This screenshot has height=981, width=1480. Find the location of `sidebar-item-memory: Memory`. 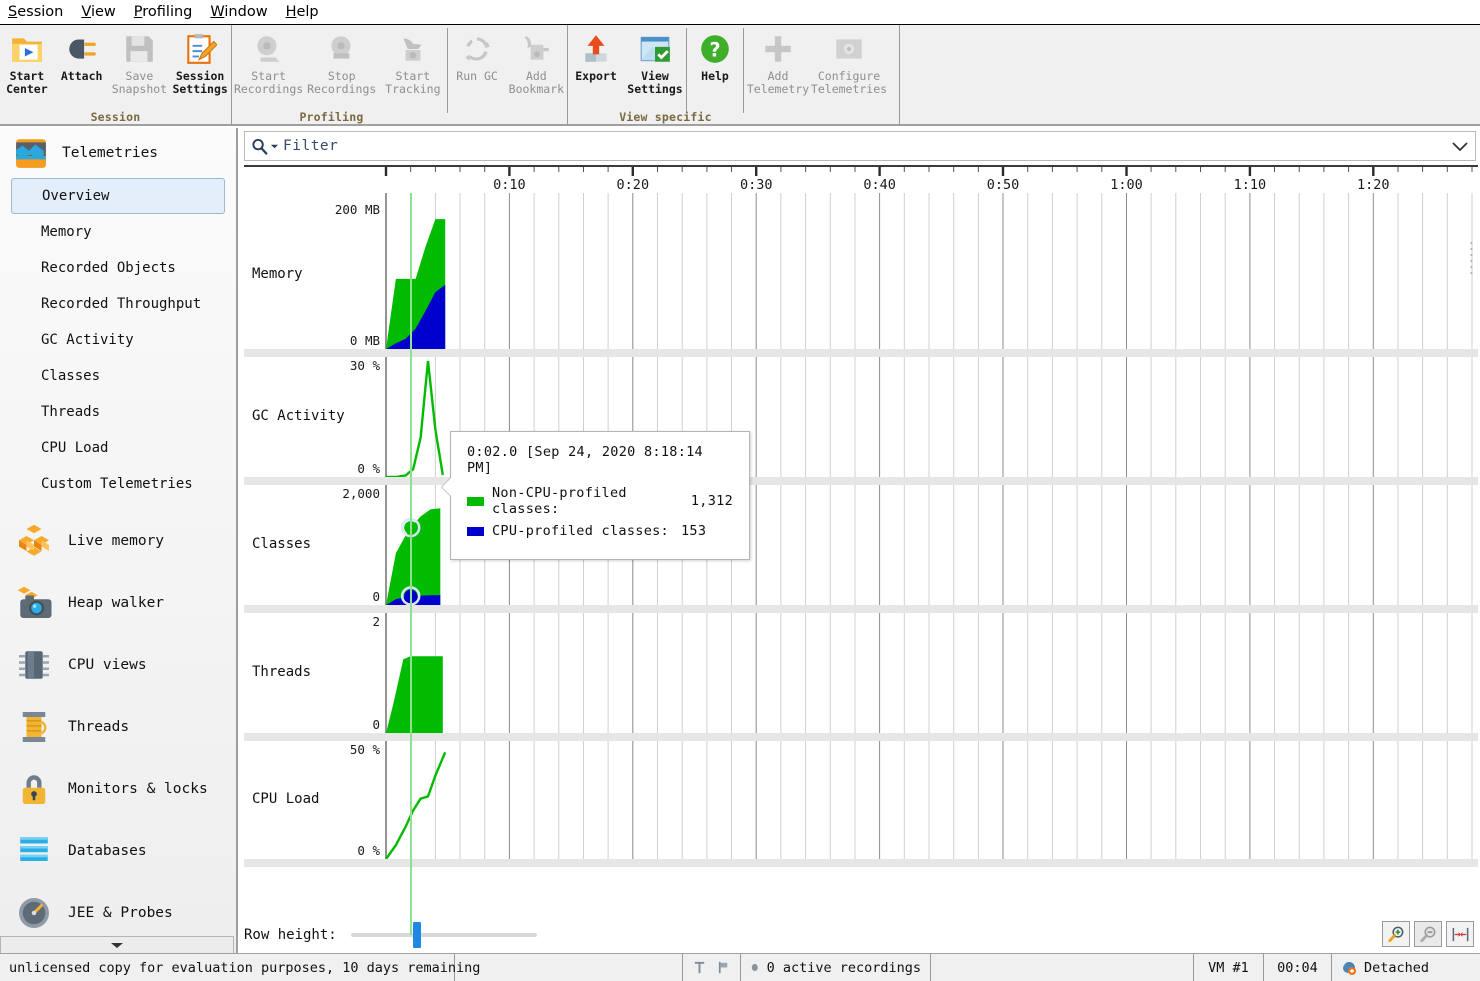

sidebar-item-memory: Memory is located at coordinates (118, 232).